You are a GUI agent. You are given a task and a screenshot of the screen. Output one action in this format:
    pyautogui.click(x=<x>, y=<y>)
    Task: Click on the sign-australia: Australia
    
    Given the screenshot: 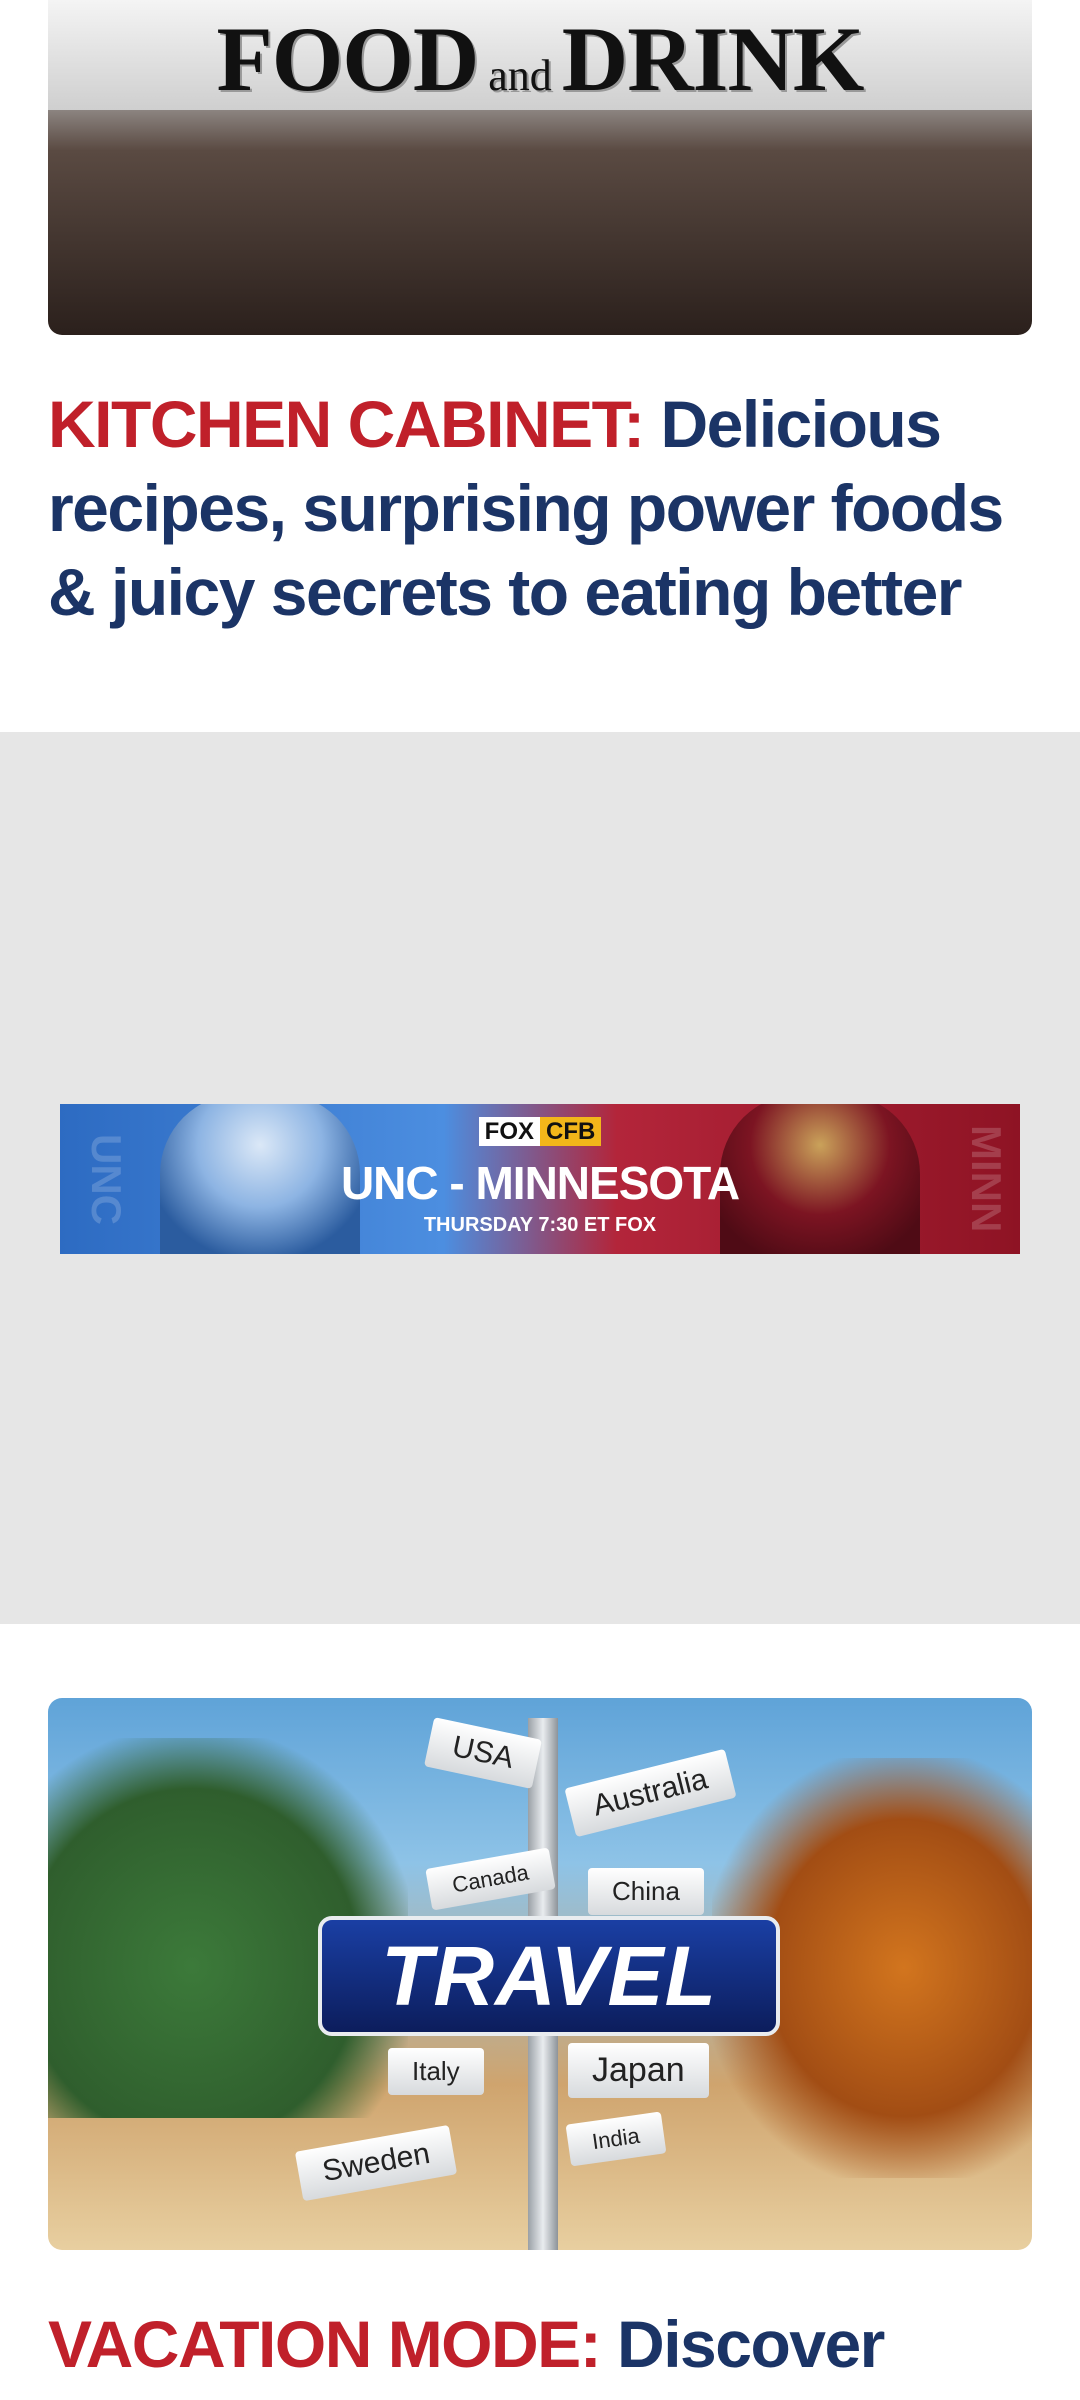 What is the action you would take?
    pyautogui.click(x=650, y=1793)
    